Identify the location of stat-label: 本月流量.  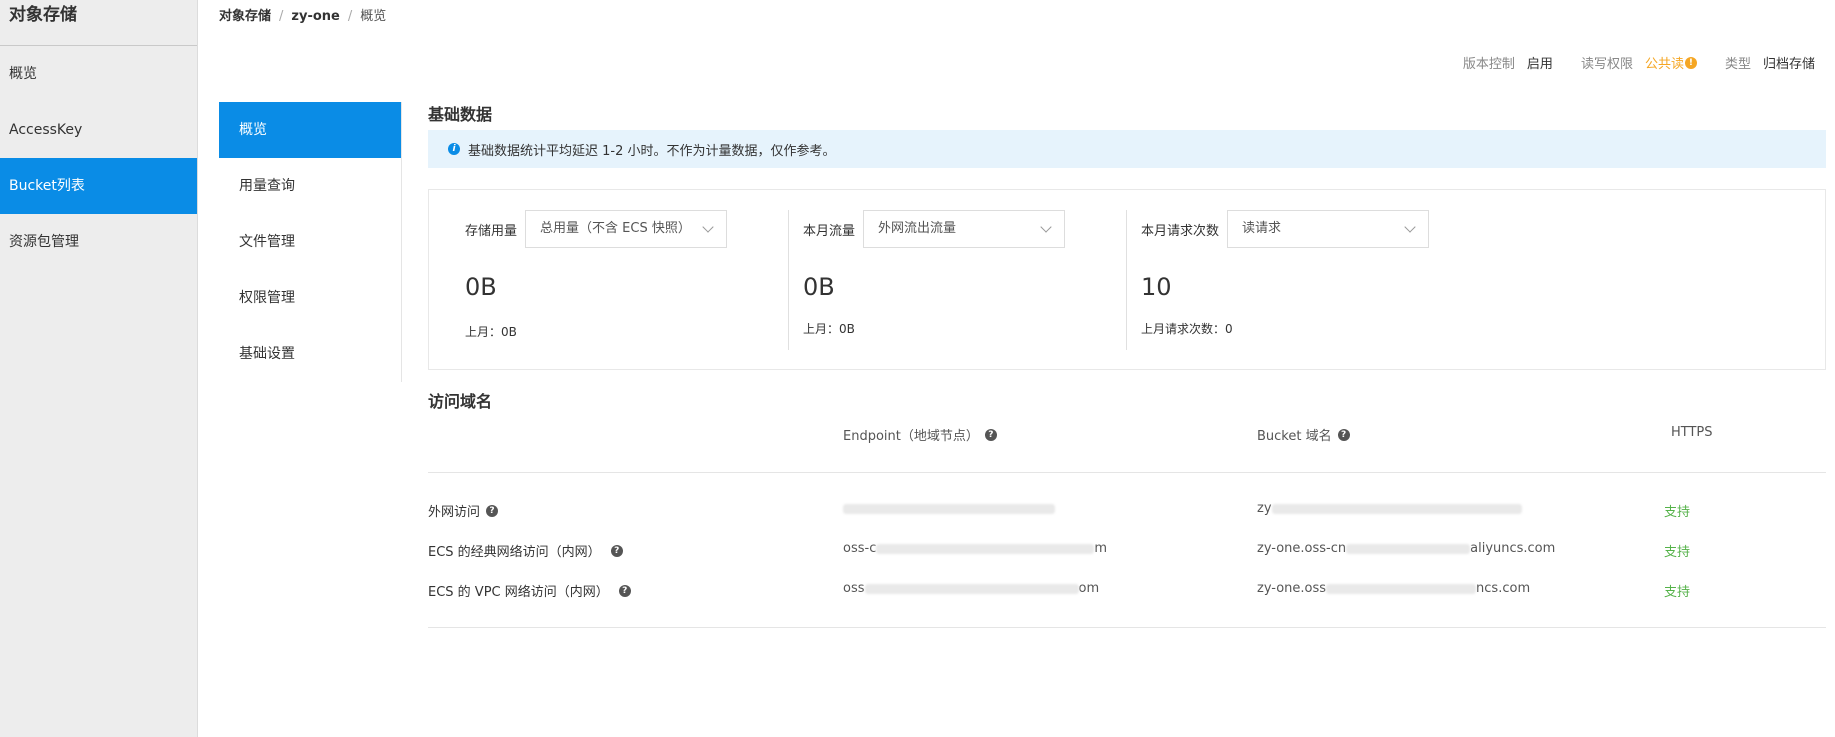
(829, 231).